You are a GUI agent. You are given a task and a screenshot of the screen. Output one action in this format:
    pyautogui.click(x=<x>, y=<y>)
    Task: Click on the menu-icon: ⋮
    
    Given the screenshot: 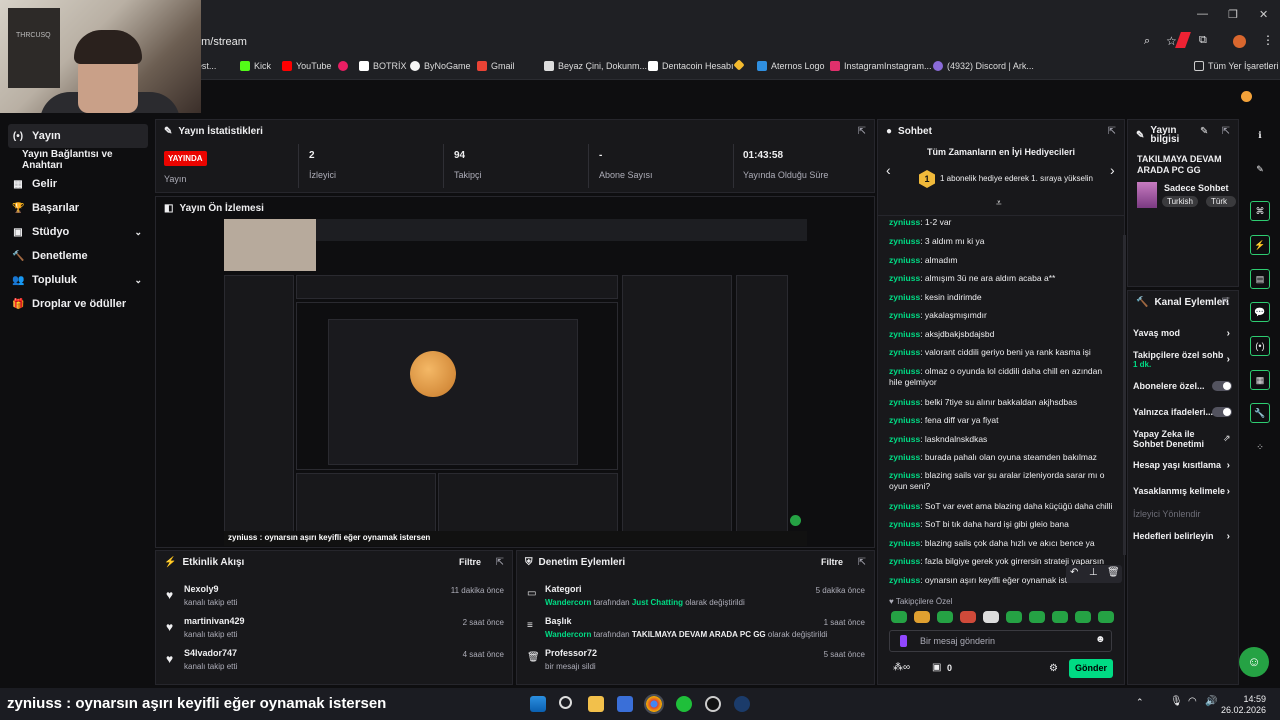 What is the action you would take?
    pyautogui.click(x=1268, y=40)
    